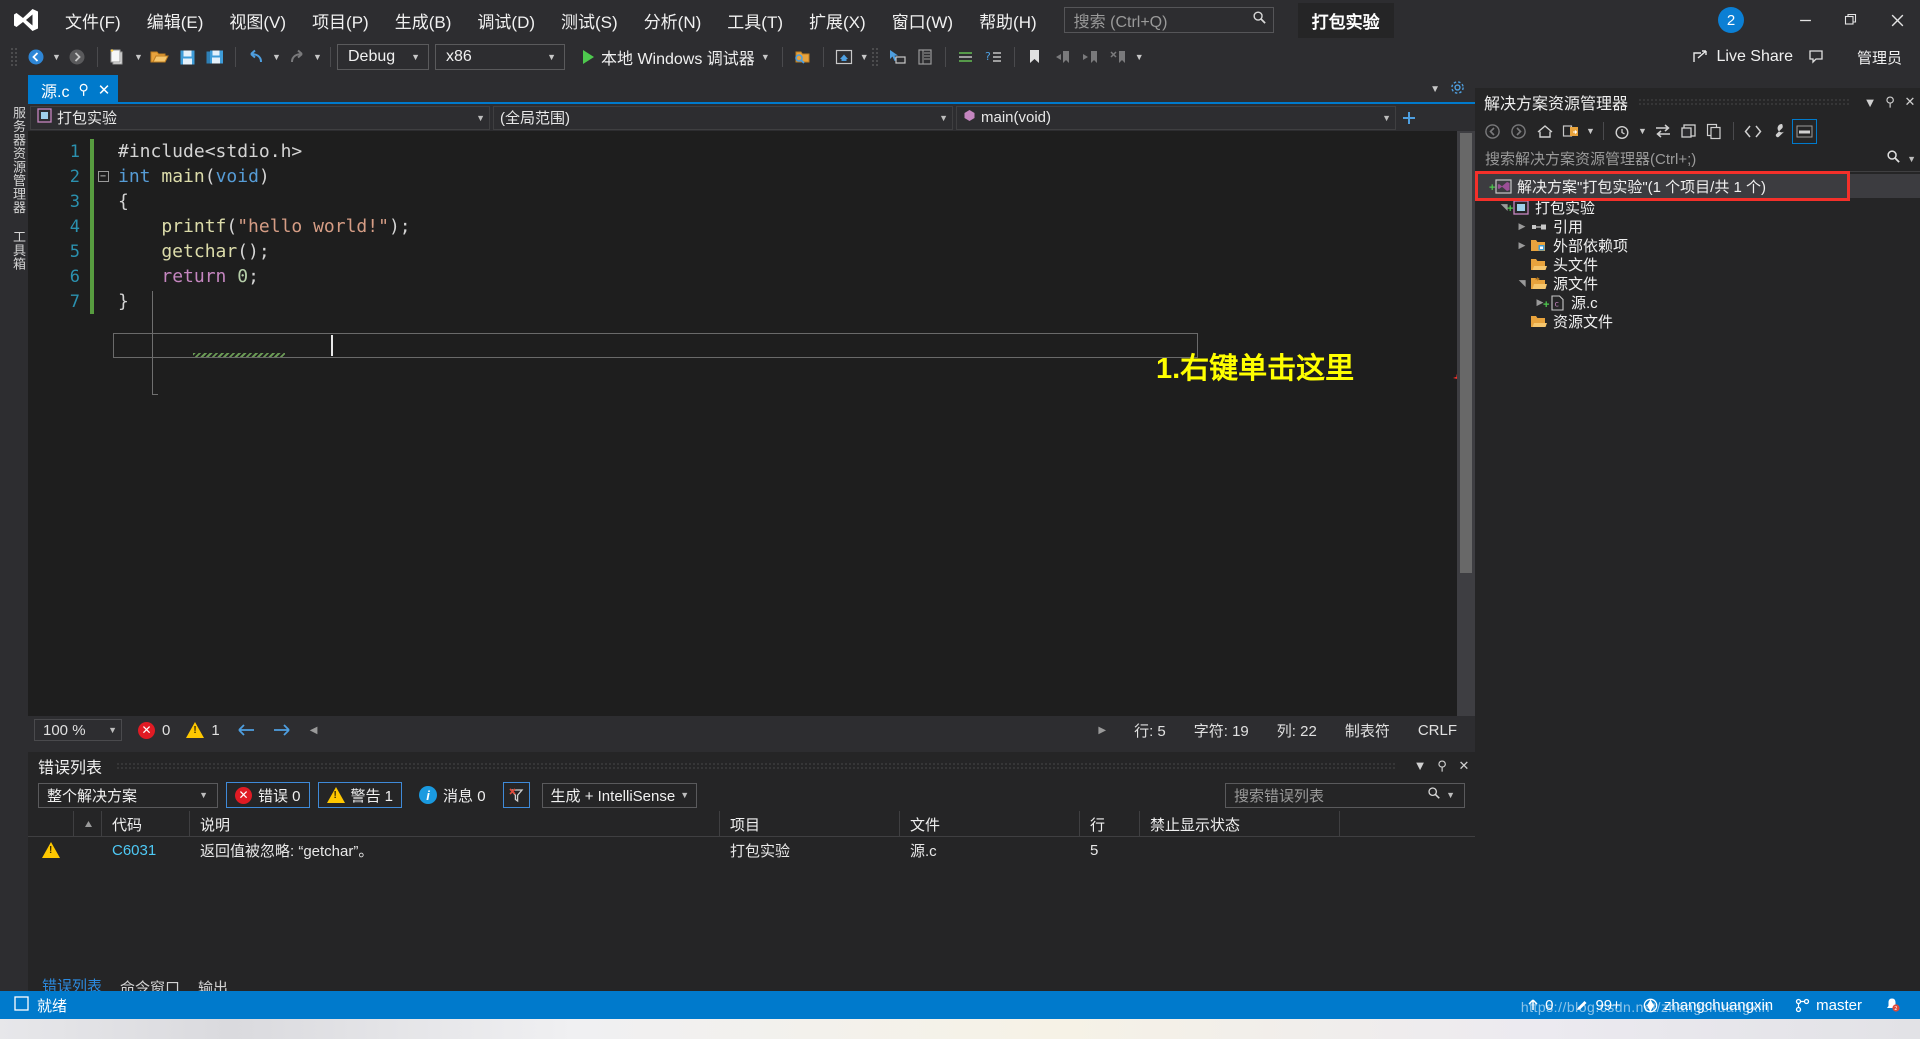 The width and height of the screenshot is (1920, 1039). What do you see at coordinates (215, 57) in the screenshot?
I see `save-all-icon` at bounding box center [215, 57].